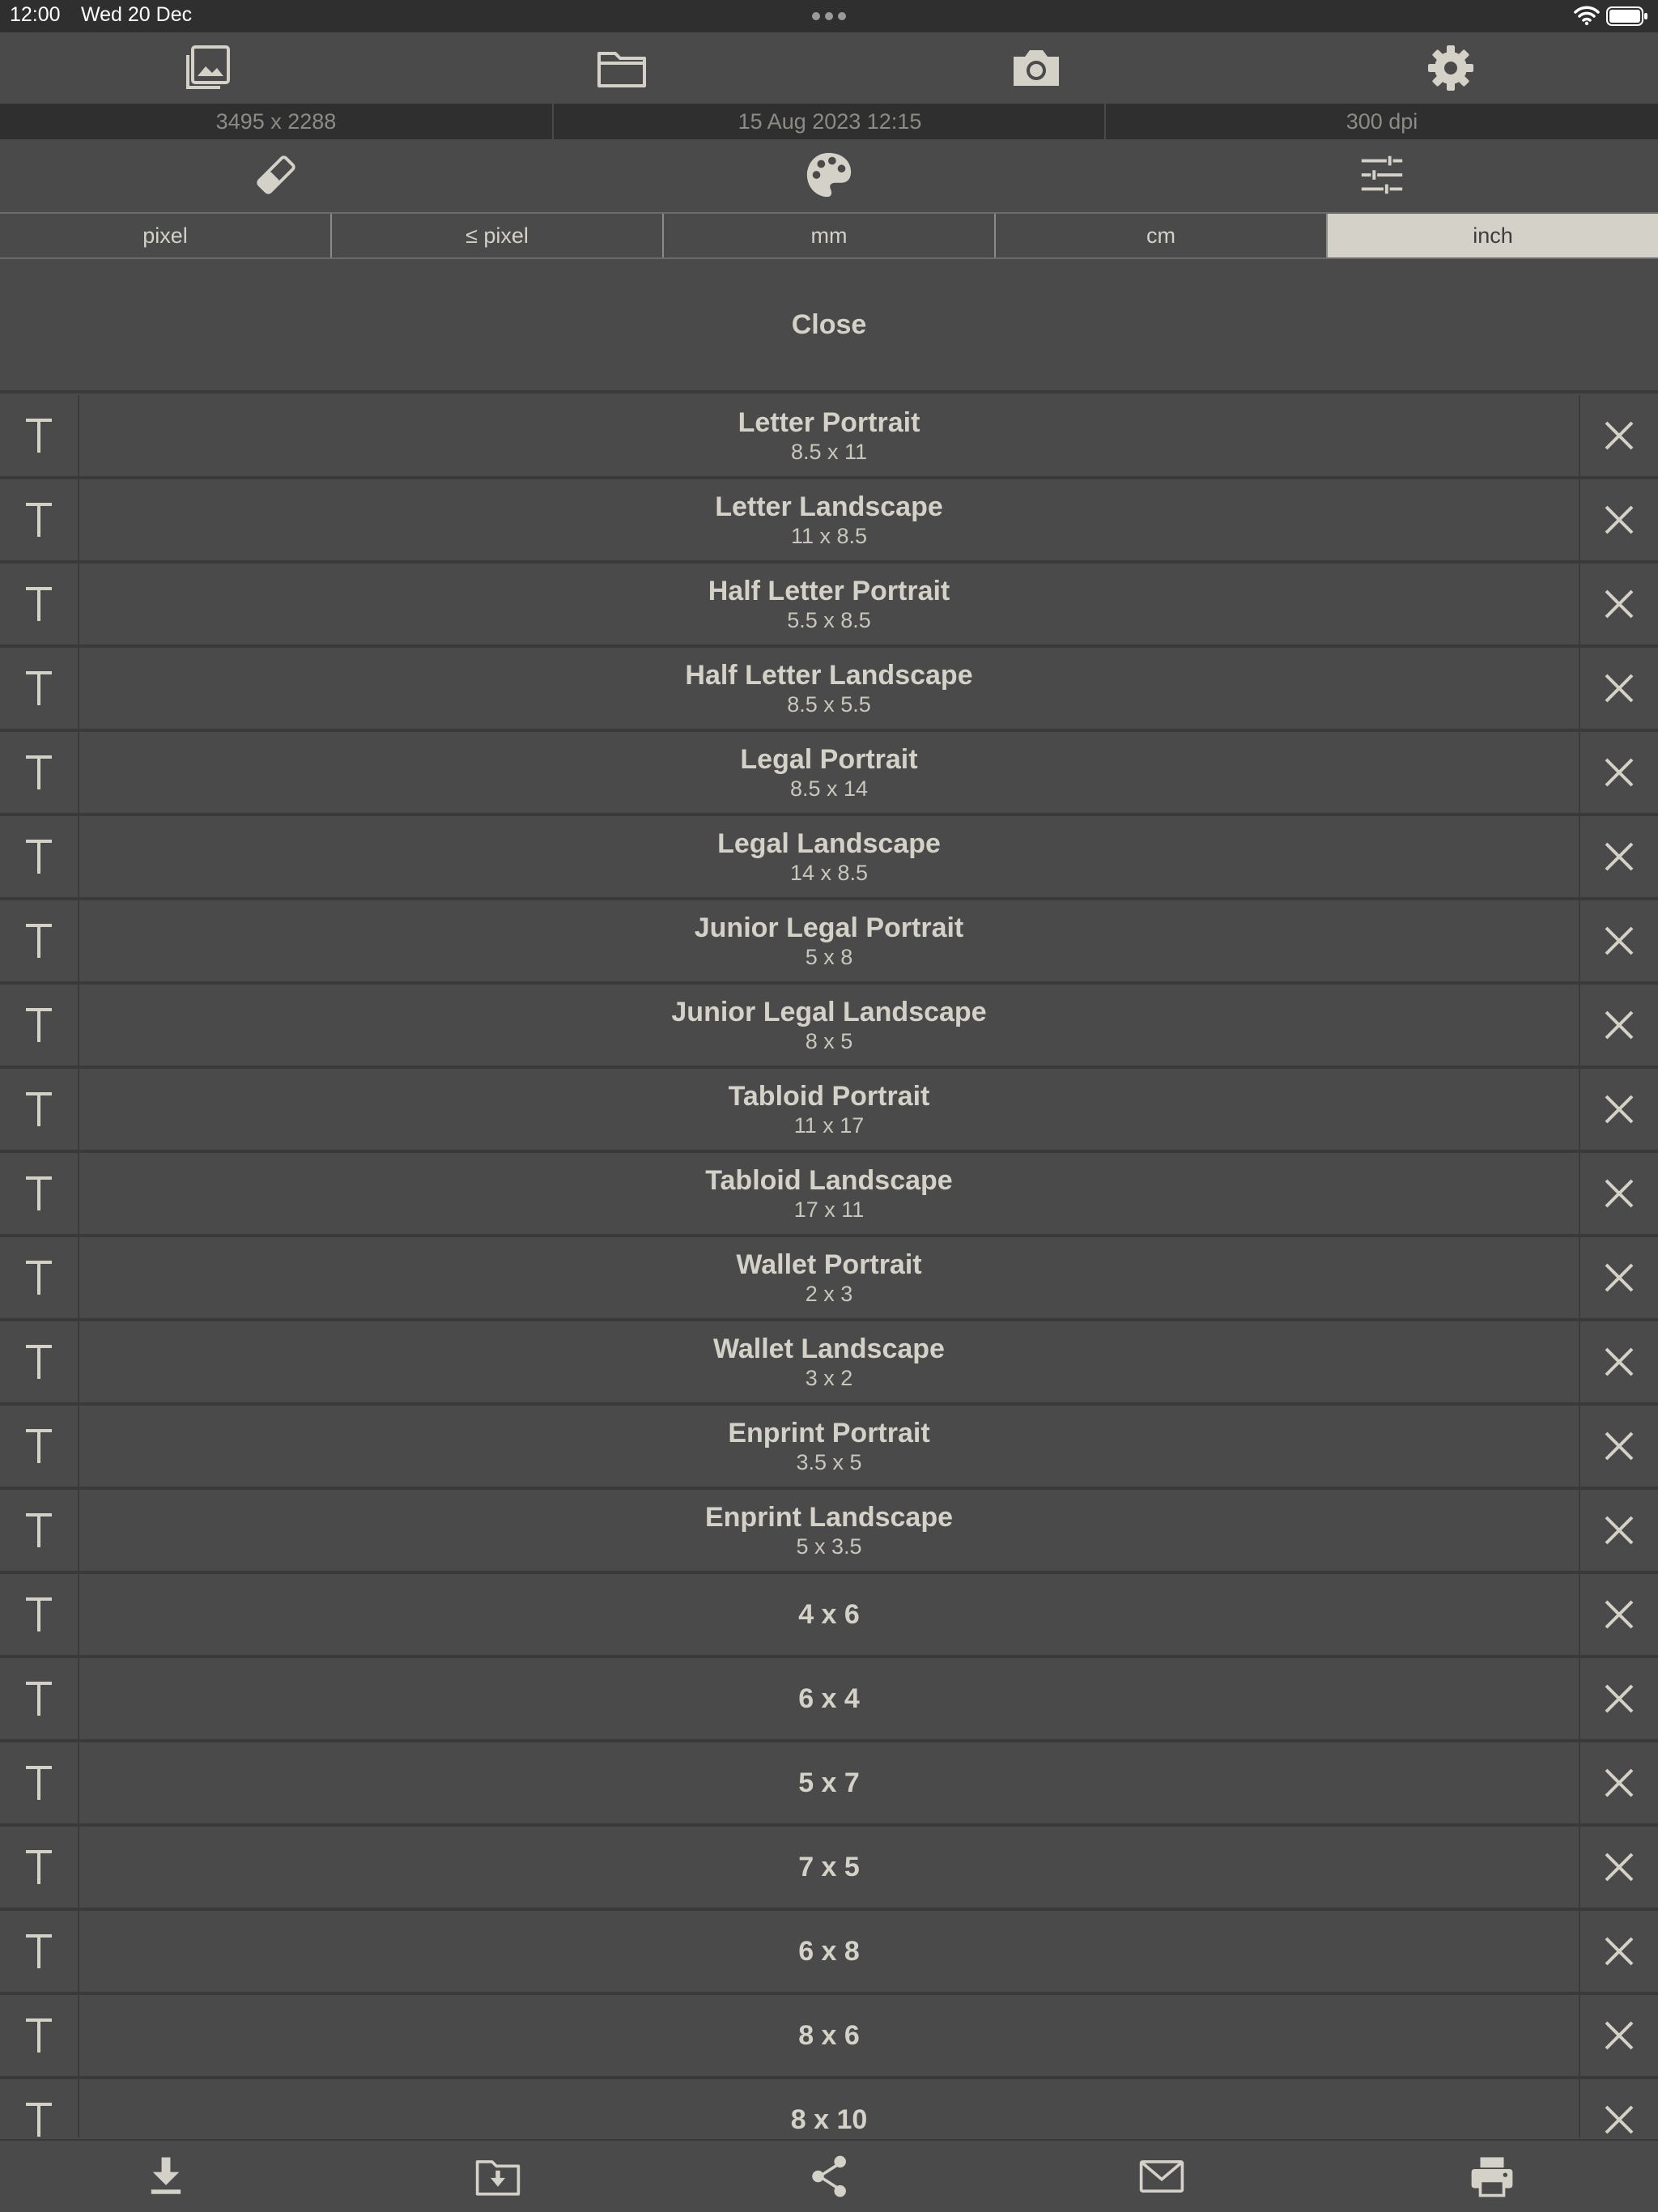  I want to click on paper-size-select: Tabloid Portrait 11 x 17, so click(829, 1110).